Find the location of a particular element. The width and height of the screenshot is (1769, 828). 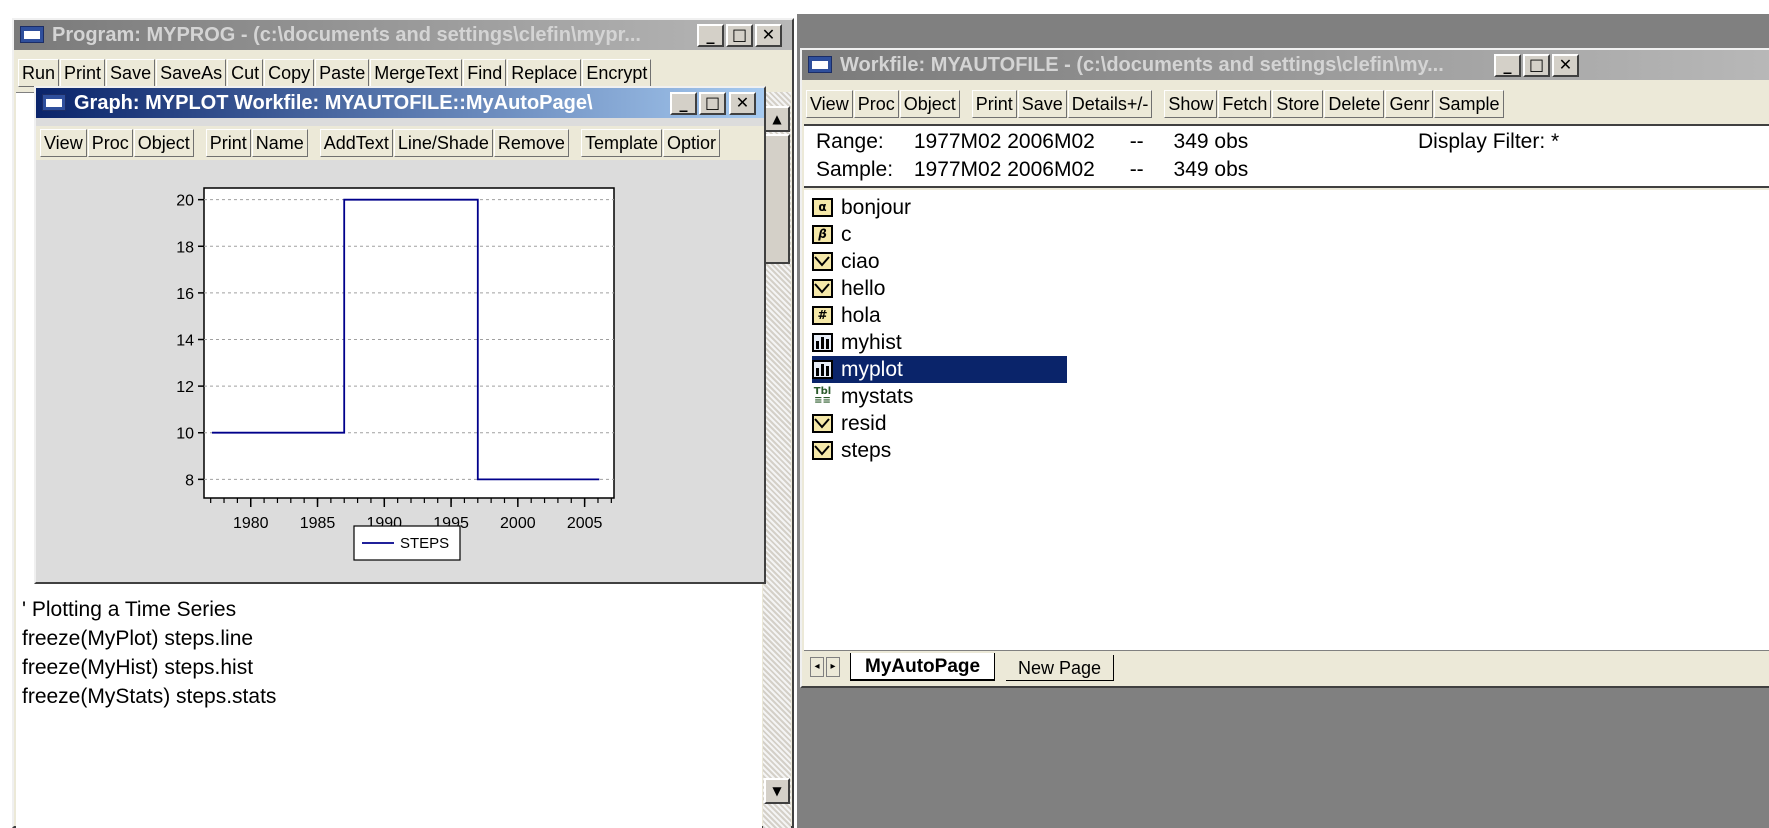

tab-scroll-left-icon: ◂ is located at coordinates (817, 667).